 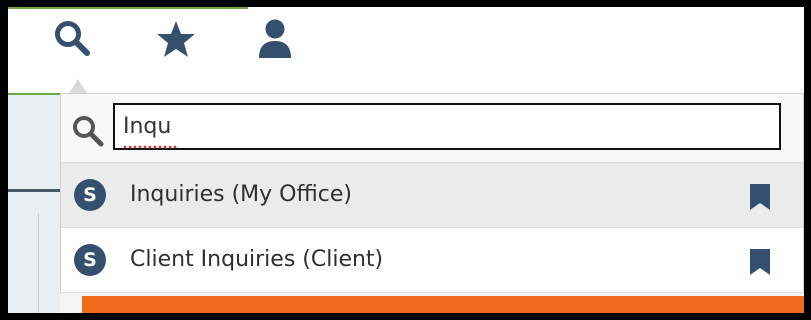 What do you see at coordinates (447, 126) in the screenshot?
I see `search-input` at bounding box center [447, 126].